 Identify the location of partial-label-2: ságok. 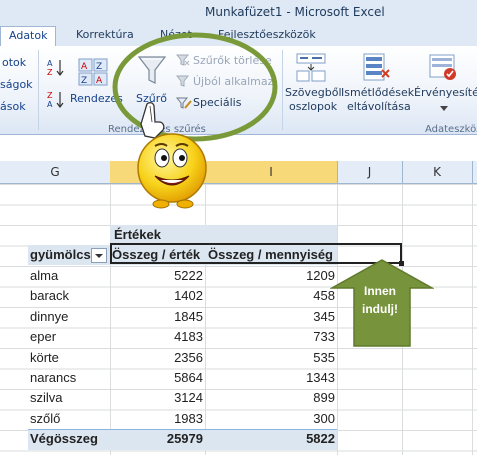
(16, 84).